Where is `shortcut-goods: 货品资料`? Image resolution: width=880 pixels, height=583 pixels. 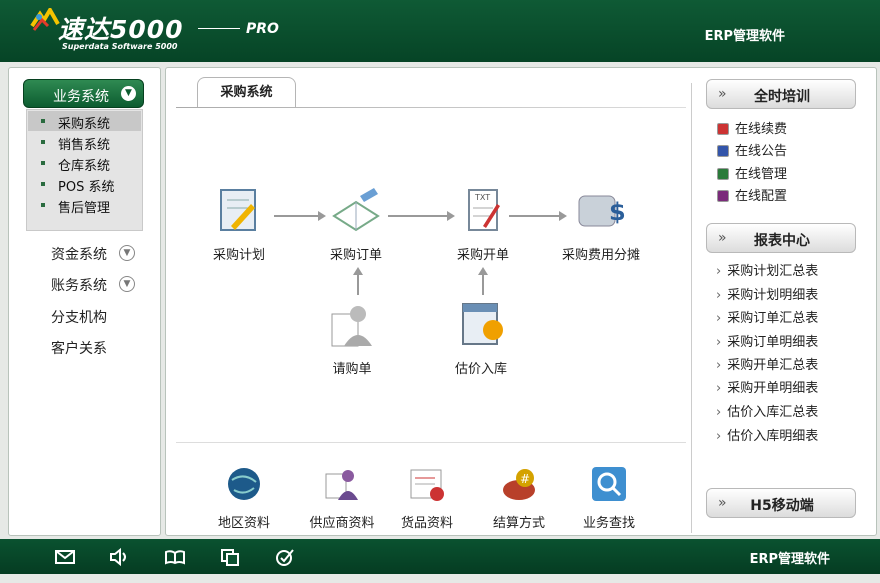
shortcut-goods: 货品资料 is located at coordinates (427, 497).